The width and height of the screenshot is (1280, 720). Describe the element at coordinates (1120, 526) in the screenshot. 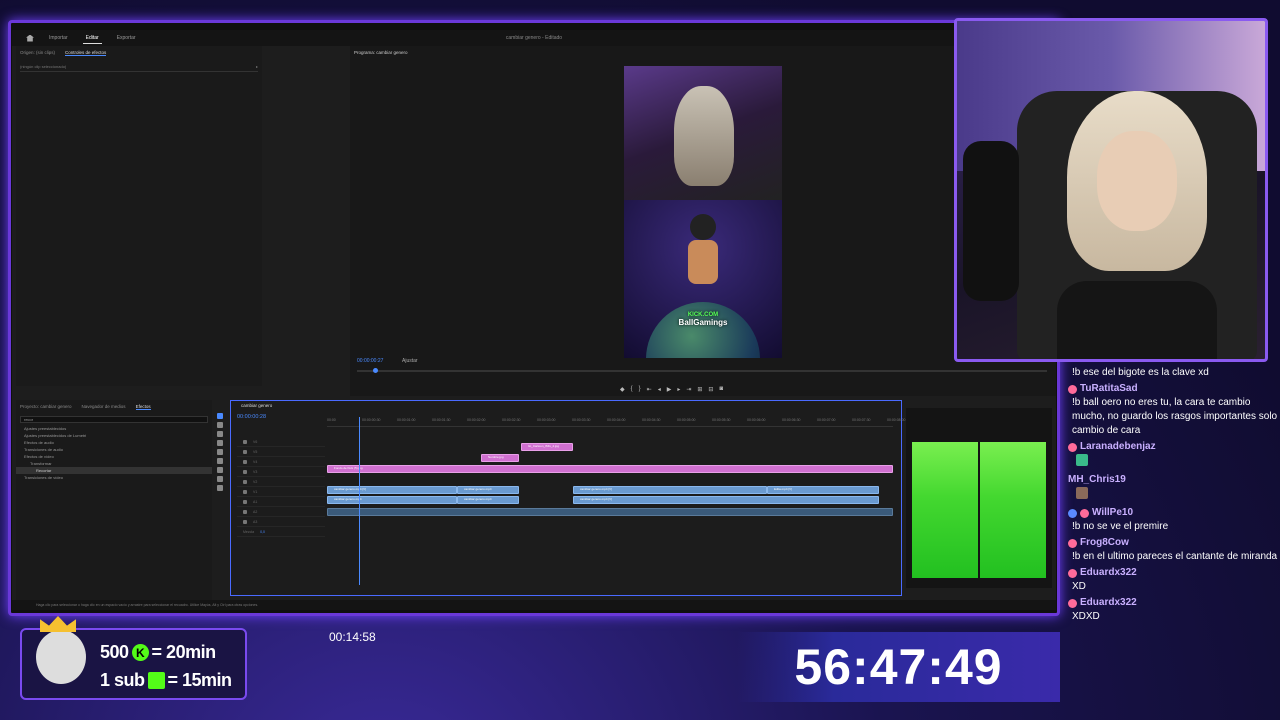

I see `chat-text: !b no se ve el premire` at that location.